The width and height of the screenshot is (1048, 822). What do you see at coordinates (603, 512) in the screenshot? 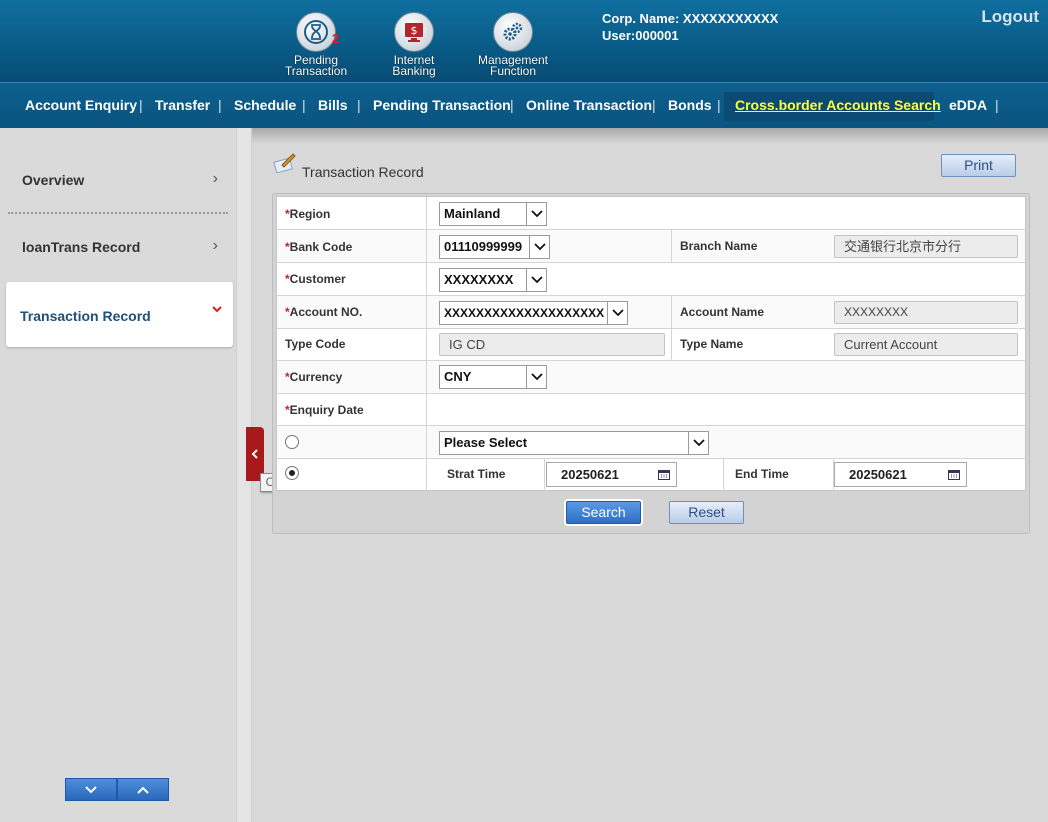
I see `search-button: Search` at bounding box center [603, 512].